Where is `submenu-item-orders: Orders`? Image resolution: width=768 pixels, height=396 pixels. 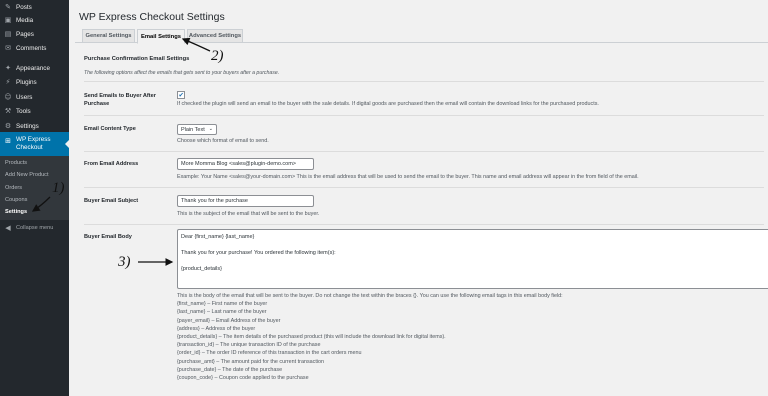 submenu-item-orders: Orders is located at coordinates (13, 188).